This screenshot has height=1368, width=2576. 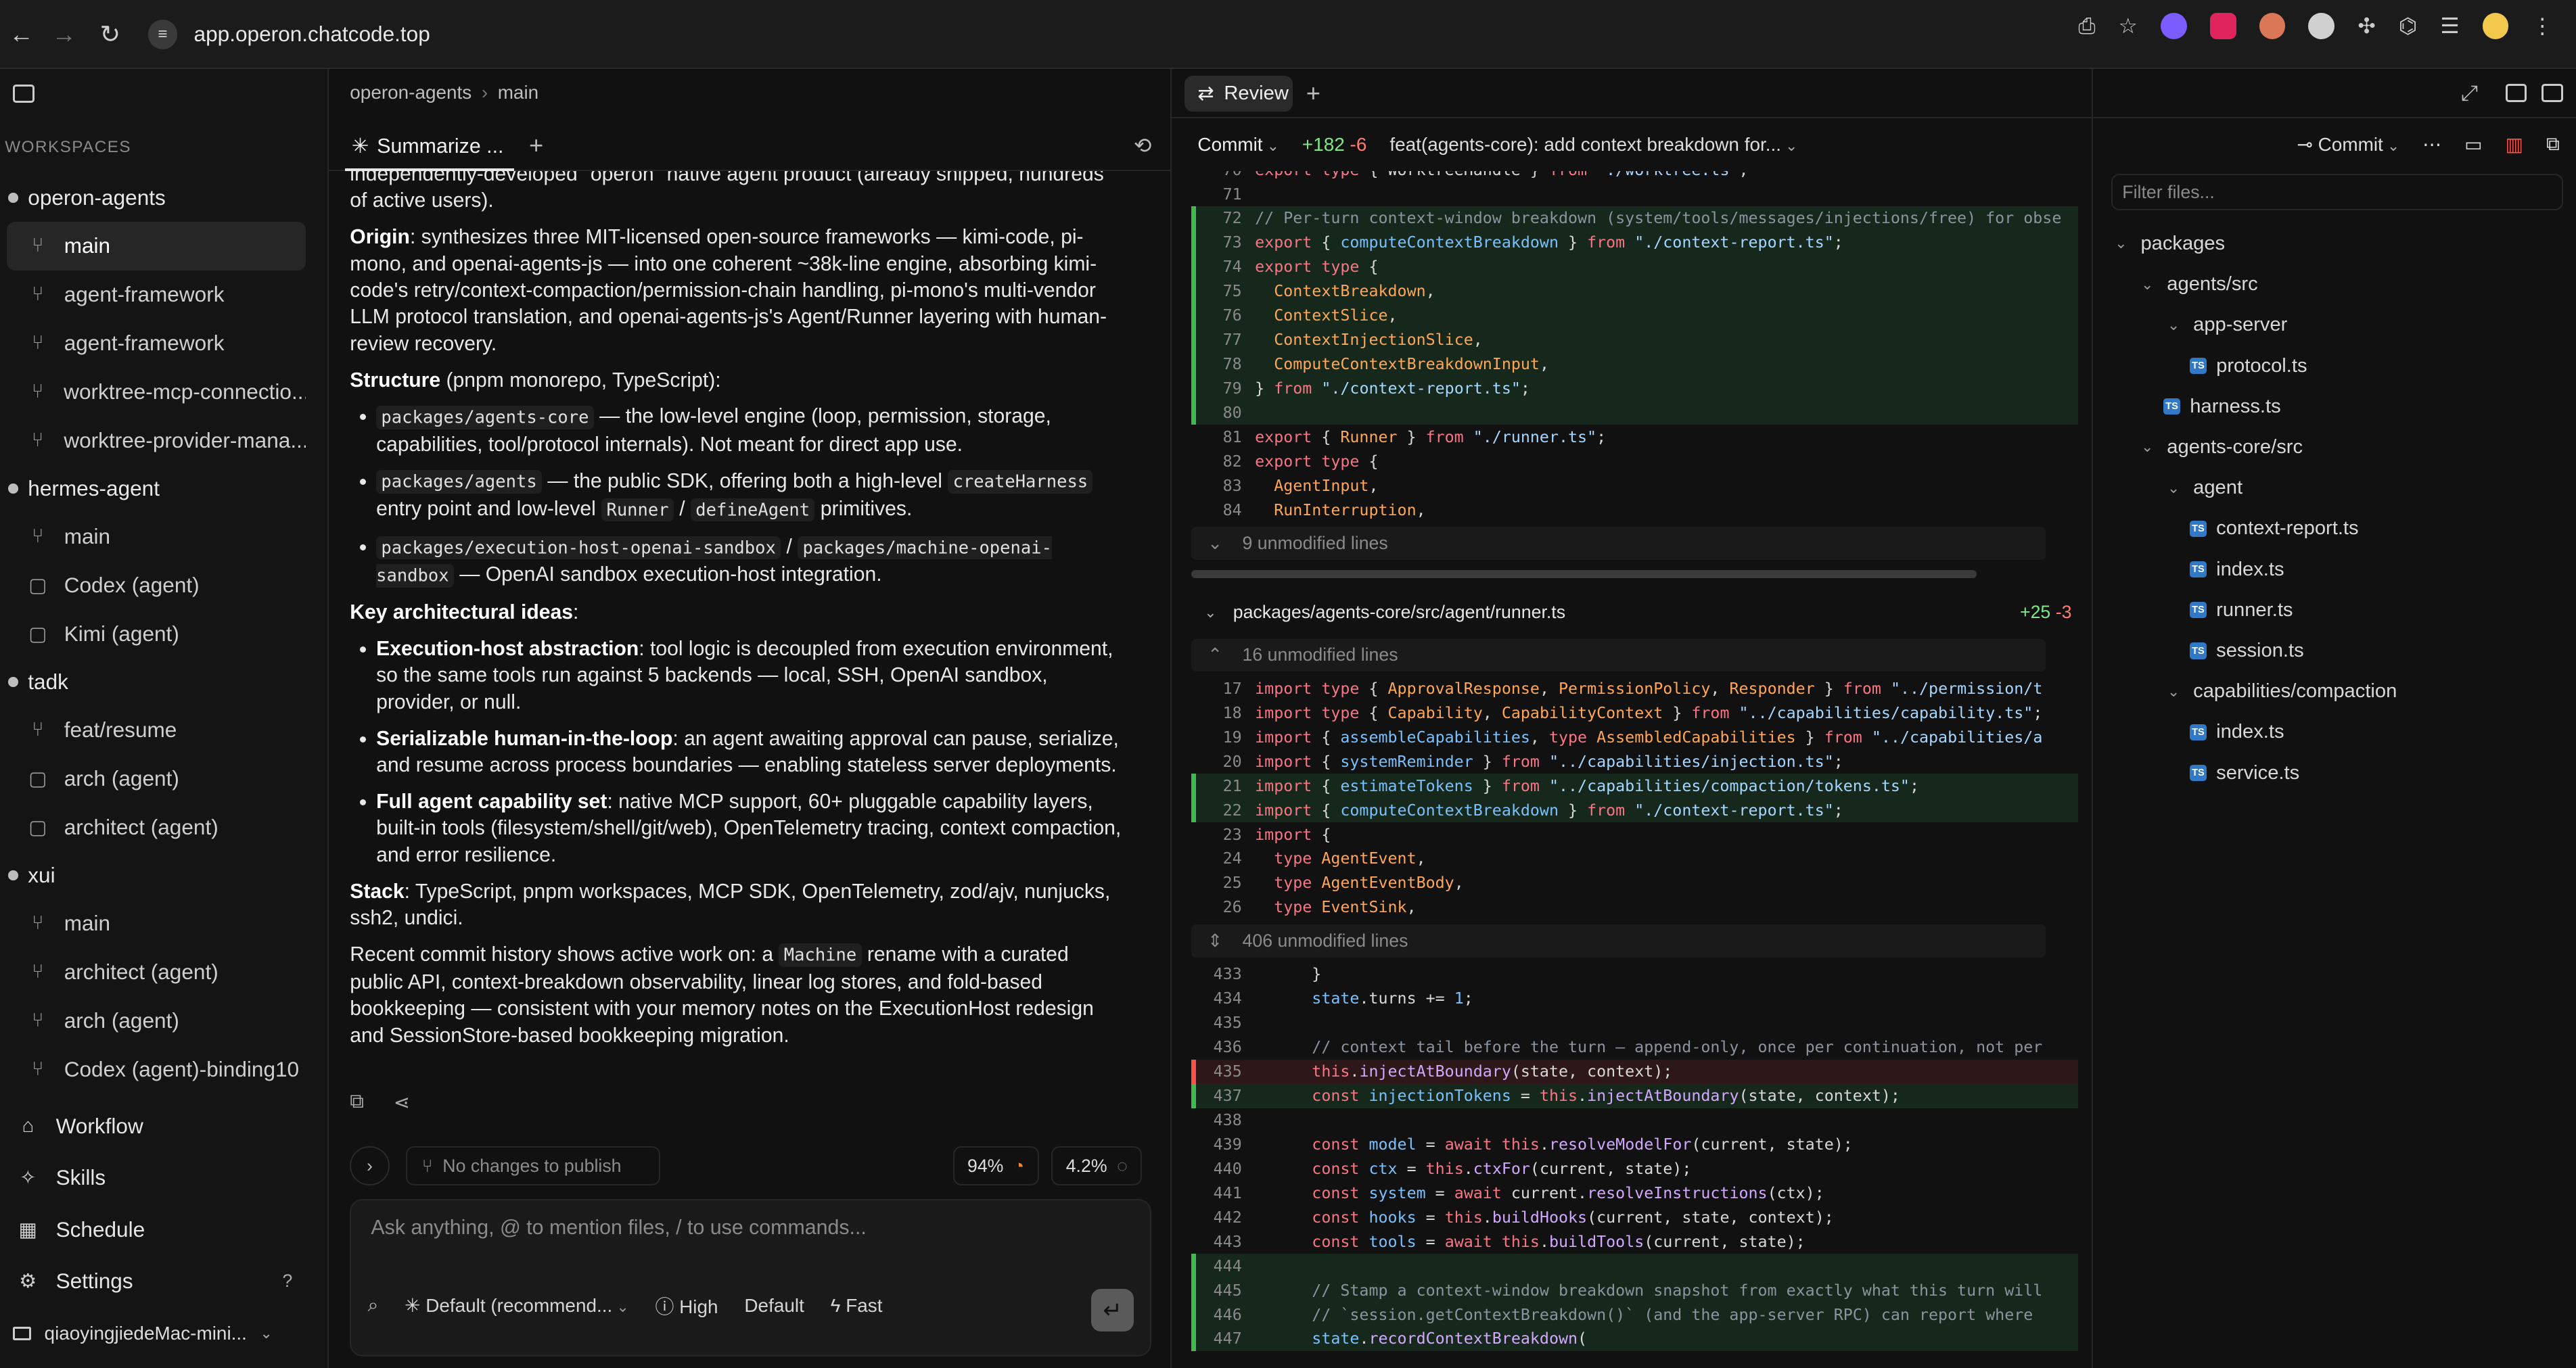 What do you see at coordinates (2348, 144) in the screenshot?
I see `commit-dropdown: ⊸ Commit ⌄` at bounding box center [2348, 144].